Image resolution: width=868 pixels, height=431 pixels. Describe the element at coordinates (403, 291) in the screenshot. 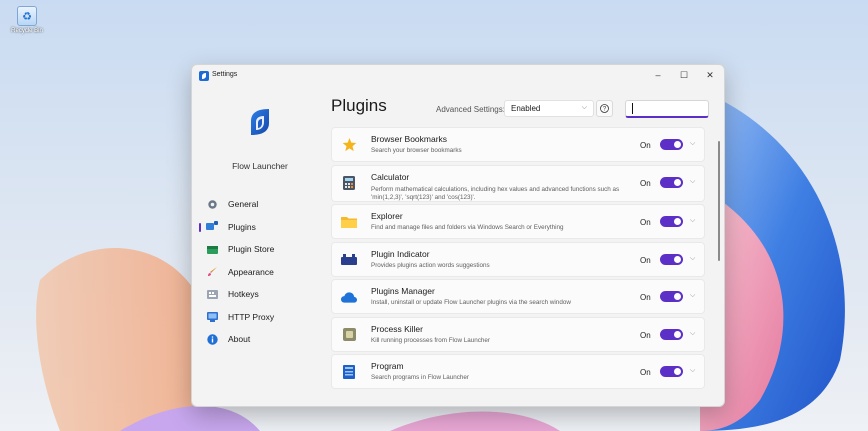

I see `plugin-name: Plugins Manager` at that location.